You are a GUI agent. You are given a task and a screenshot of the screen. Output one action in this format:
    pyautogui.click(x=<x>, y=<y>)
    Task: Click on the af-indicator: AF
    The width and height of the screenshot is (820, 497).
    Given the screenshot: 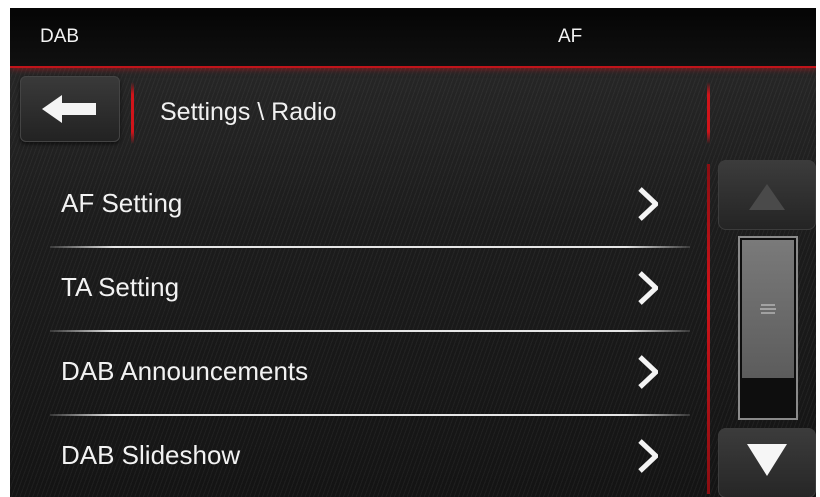 What is the action you would take?
    pyautogui.click(x=570, y=36)
    